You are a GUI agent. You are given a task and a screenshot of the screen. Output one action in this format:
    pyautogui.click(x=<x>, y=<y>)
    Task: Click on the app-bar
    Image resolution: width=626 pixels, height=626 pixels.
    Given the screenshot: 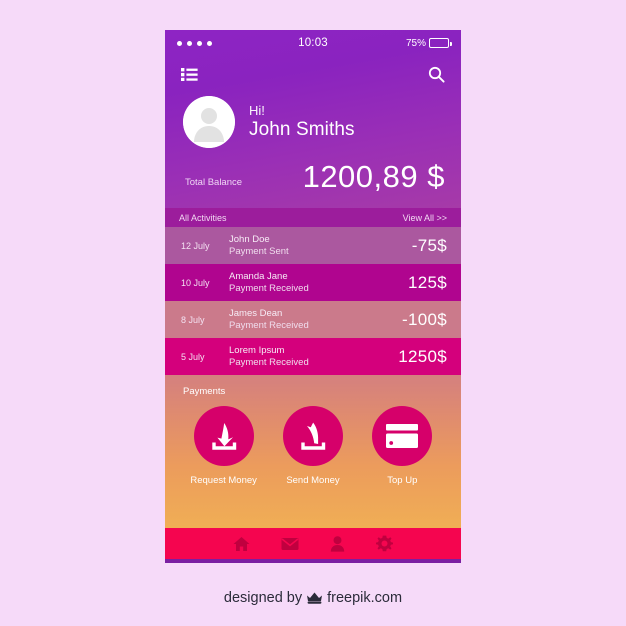 What is the action you would take?
    pyautogui.click(x=313, y=74)
    